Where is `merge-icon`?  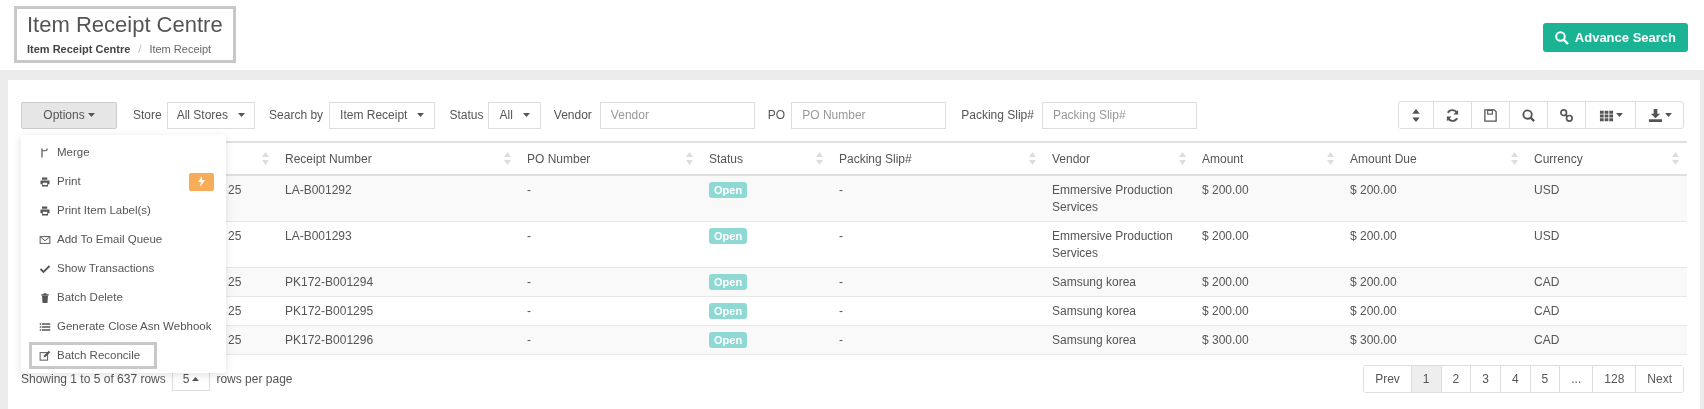 merge-icon is located at coordinates (45, 152).